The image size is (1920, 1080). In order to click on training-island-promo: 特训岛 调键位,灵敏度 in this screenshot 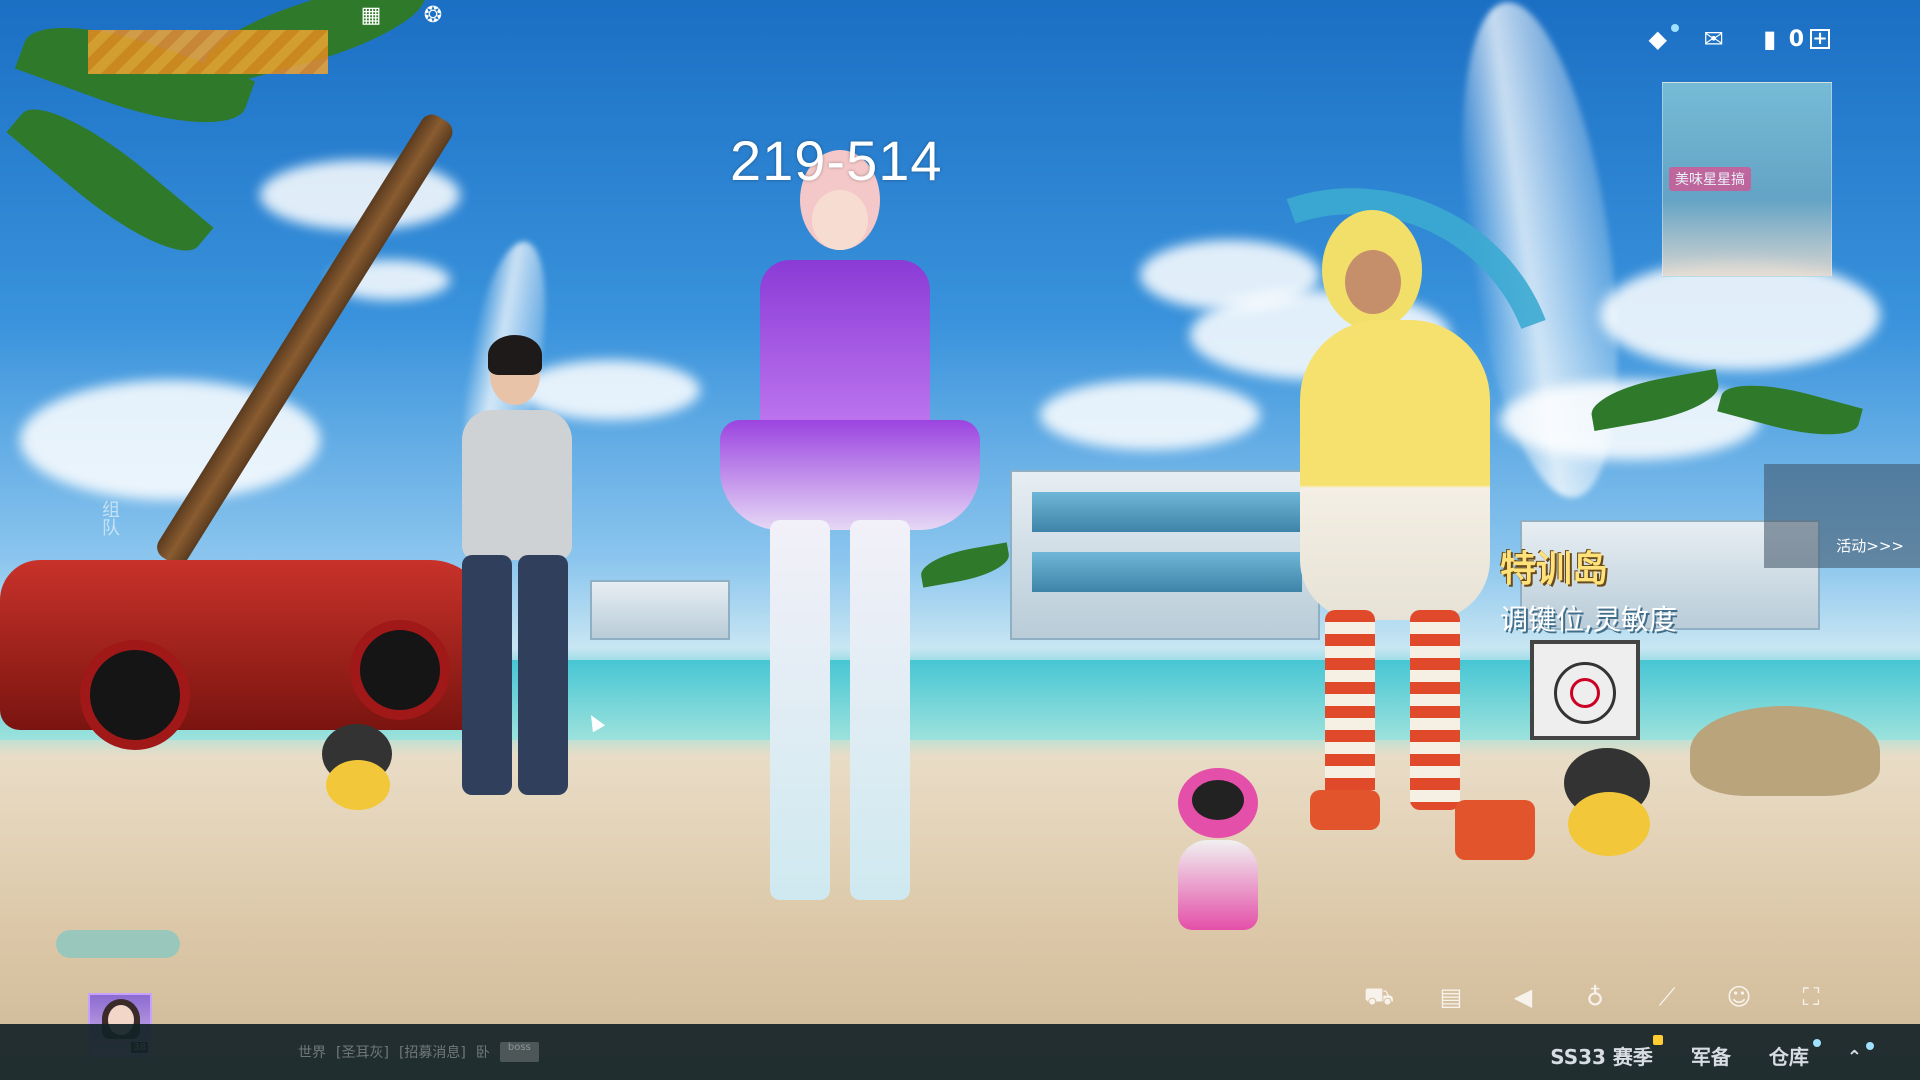, I will do `click(1600, 589)`.